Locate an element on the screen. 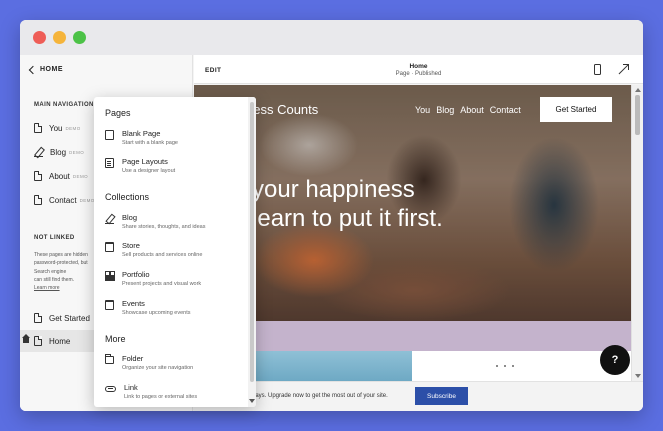  sidebar-item-you: You DEMO is located at coordinates (57, 128).